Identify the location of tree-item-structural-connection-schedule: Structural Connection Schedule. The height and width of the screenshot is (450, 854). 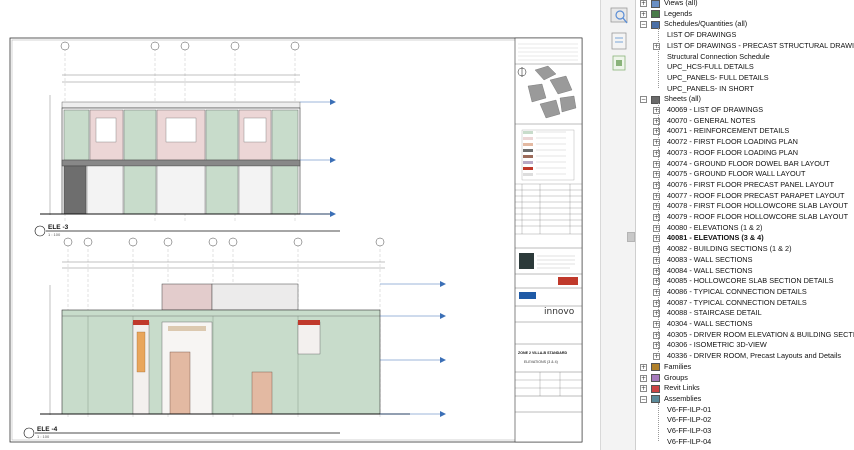
(745, 57).